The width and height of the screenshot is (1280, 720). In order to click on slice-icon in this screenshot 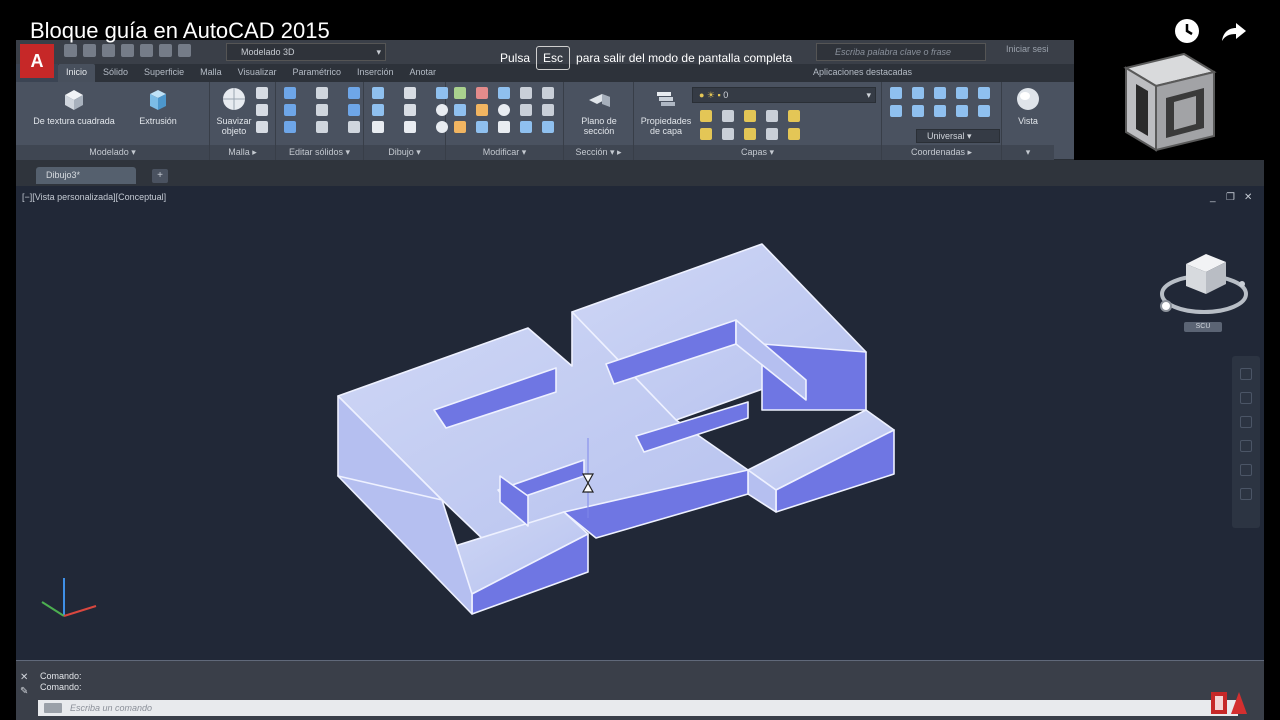, I will do `click(322, 93)`.